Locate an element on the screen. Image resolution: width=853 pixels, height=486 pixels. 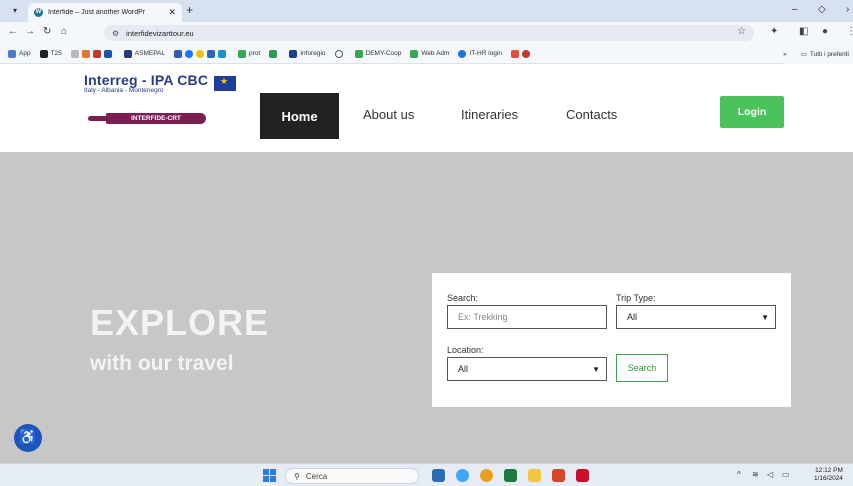
facebook-icon is located at coordinates (189, 53).